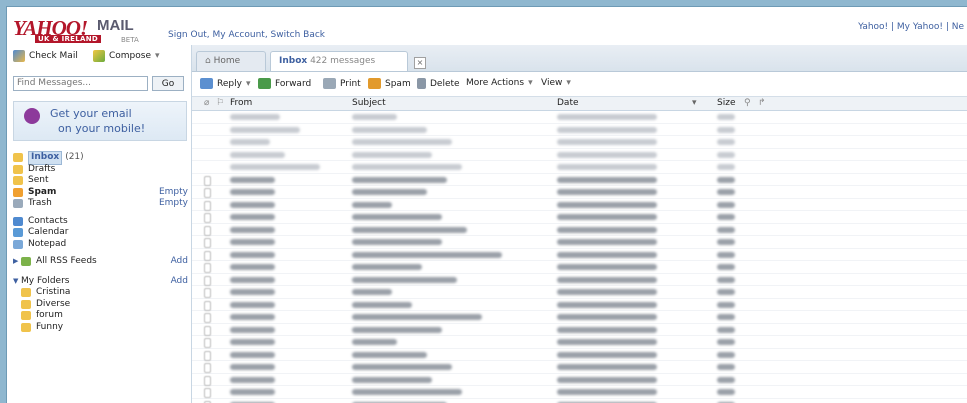 The width and height of the screenshot is (967, 403). I want to click on account-links: Sign Out, My Account, Switch Back, so click(246, 35).